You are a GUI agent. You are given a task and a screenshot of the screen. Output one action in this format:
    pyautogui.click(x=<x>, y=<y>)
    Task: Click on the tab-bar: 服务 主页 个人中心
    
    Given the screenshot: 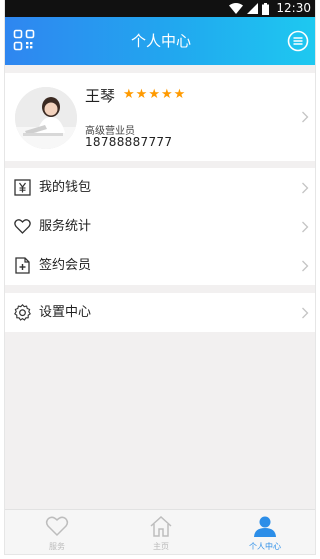 What is the action you would take?
    pyautogui.click(x=160, y=531)
    